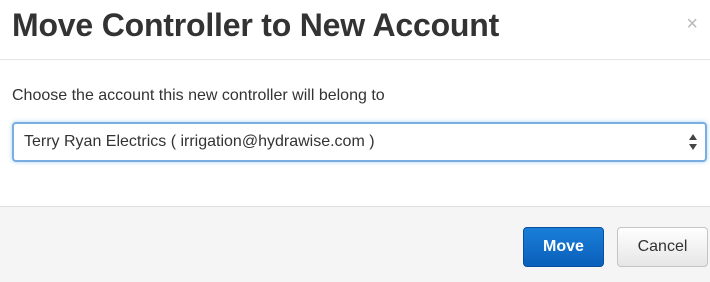 This screenshot has height=282, width=710. What do you see at coordinates (692, 24) in the screenshot?
I see `close-icon: ×` at bounding box center [692, 24].